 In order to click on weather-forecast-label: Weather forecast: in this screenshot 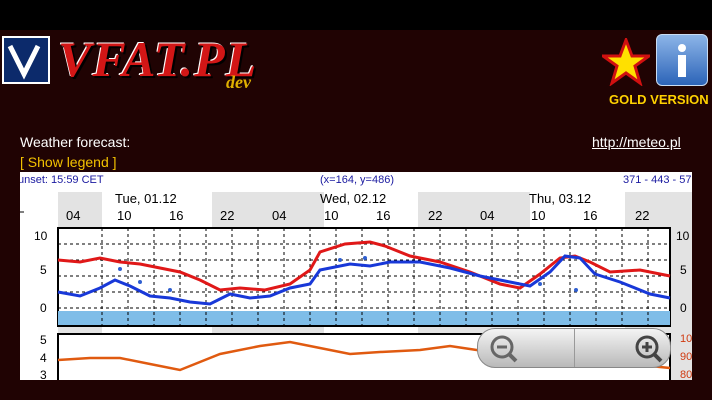, I will do `click(75, 142)`.